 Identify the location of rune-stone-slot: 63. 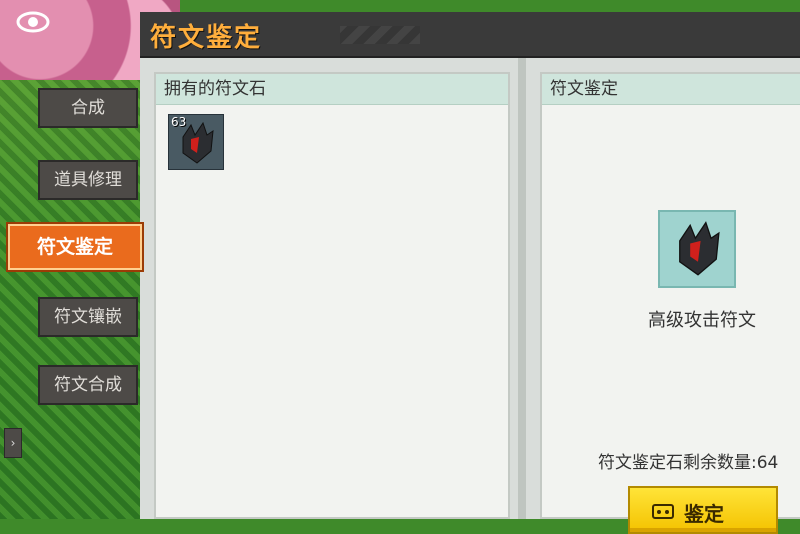
(196, 142).